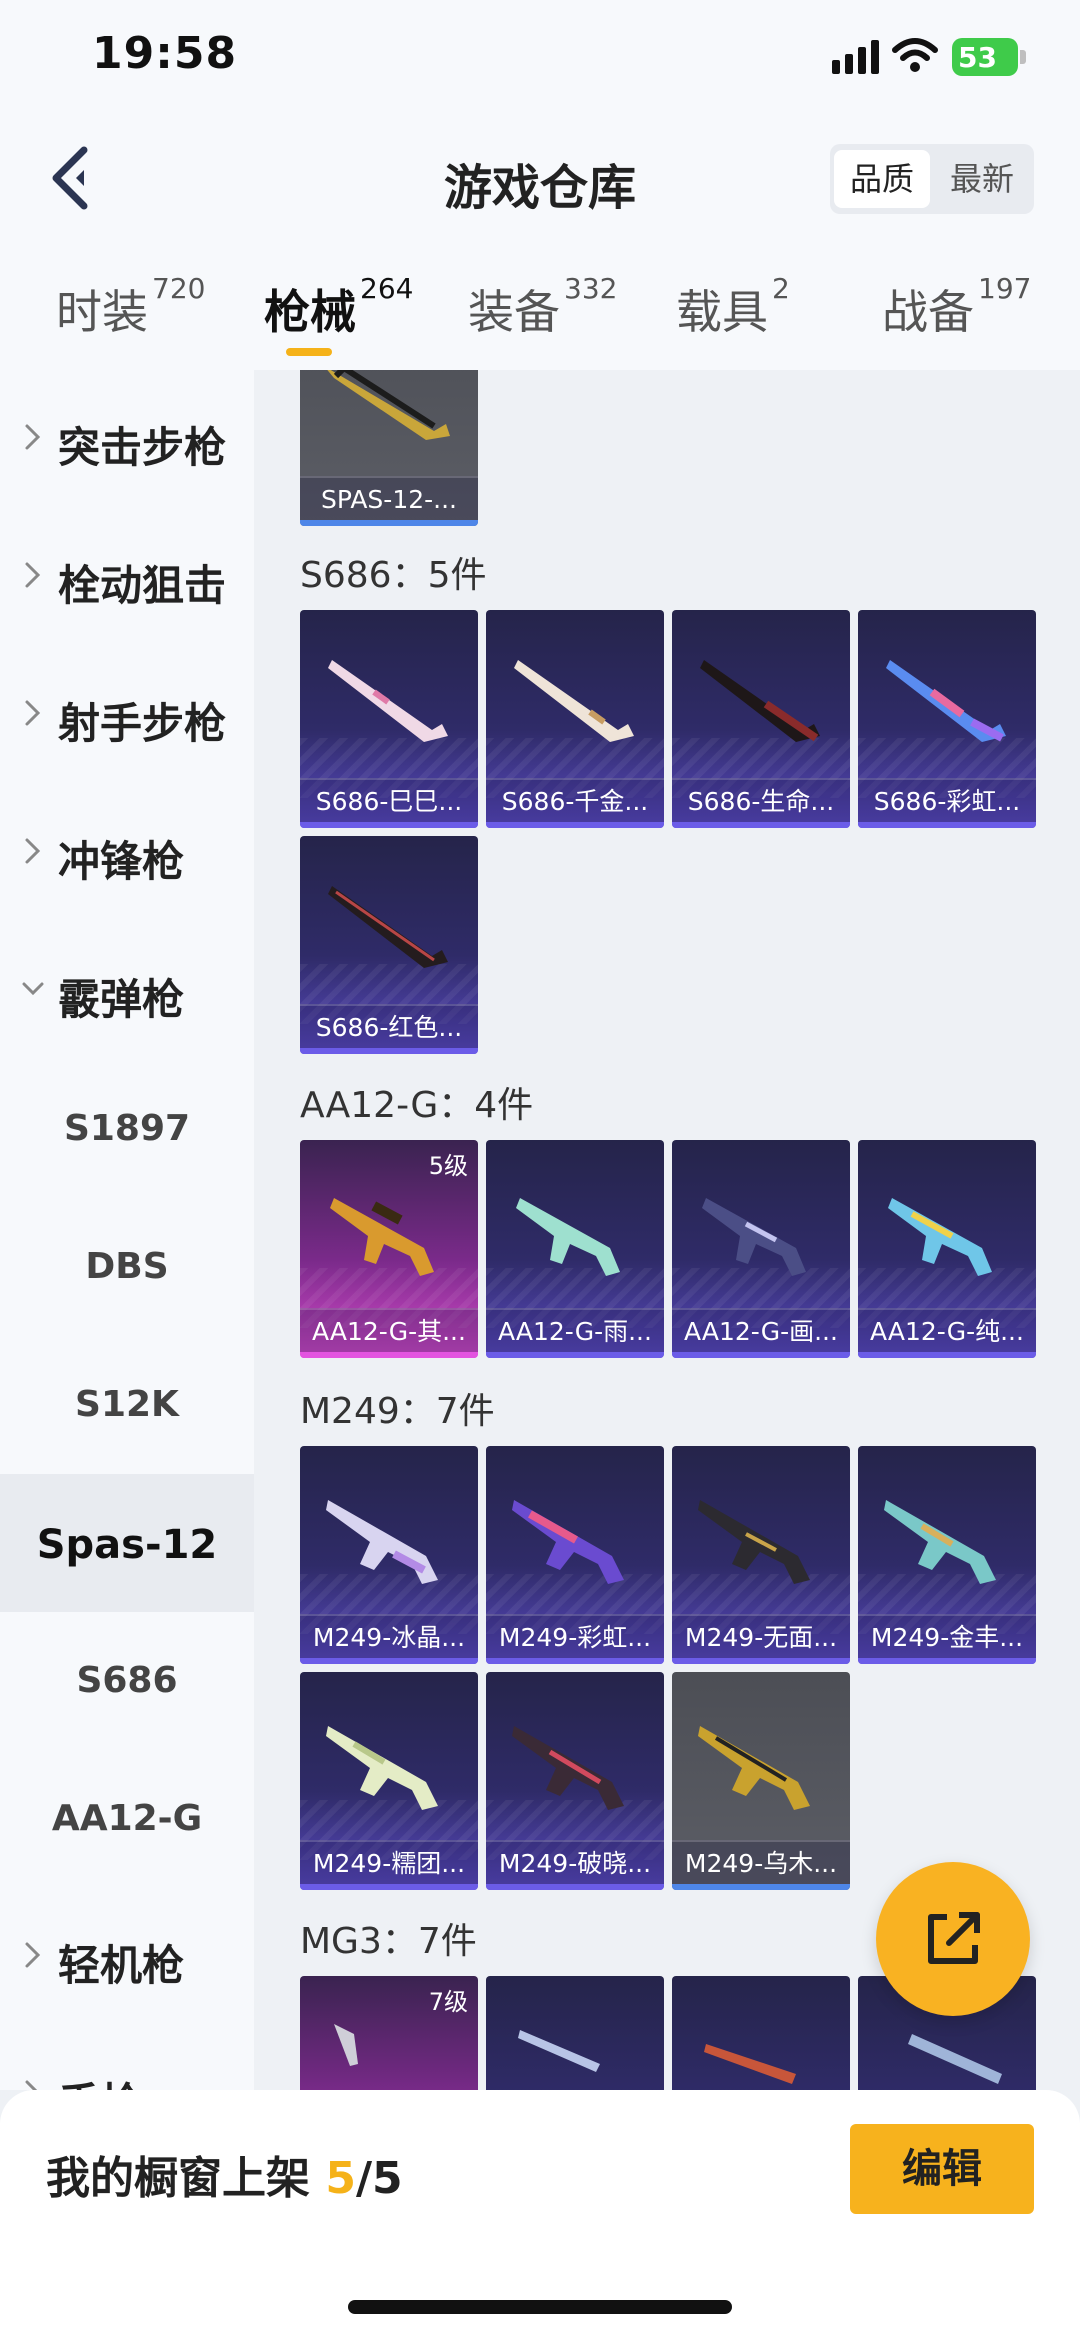  What do you see at coordinates (393, 575) in the screenshot?
I see `section-title-s686: S686：5件` at bounding box center [393, 575].